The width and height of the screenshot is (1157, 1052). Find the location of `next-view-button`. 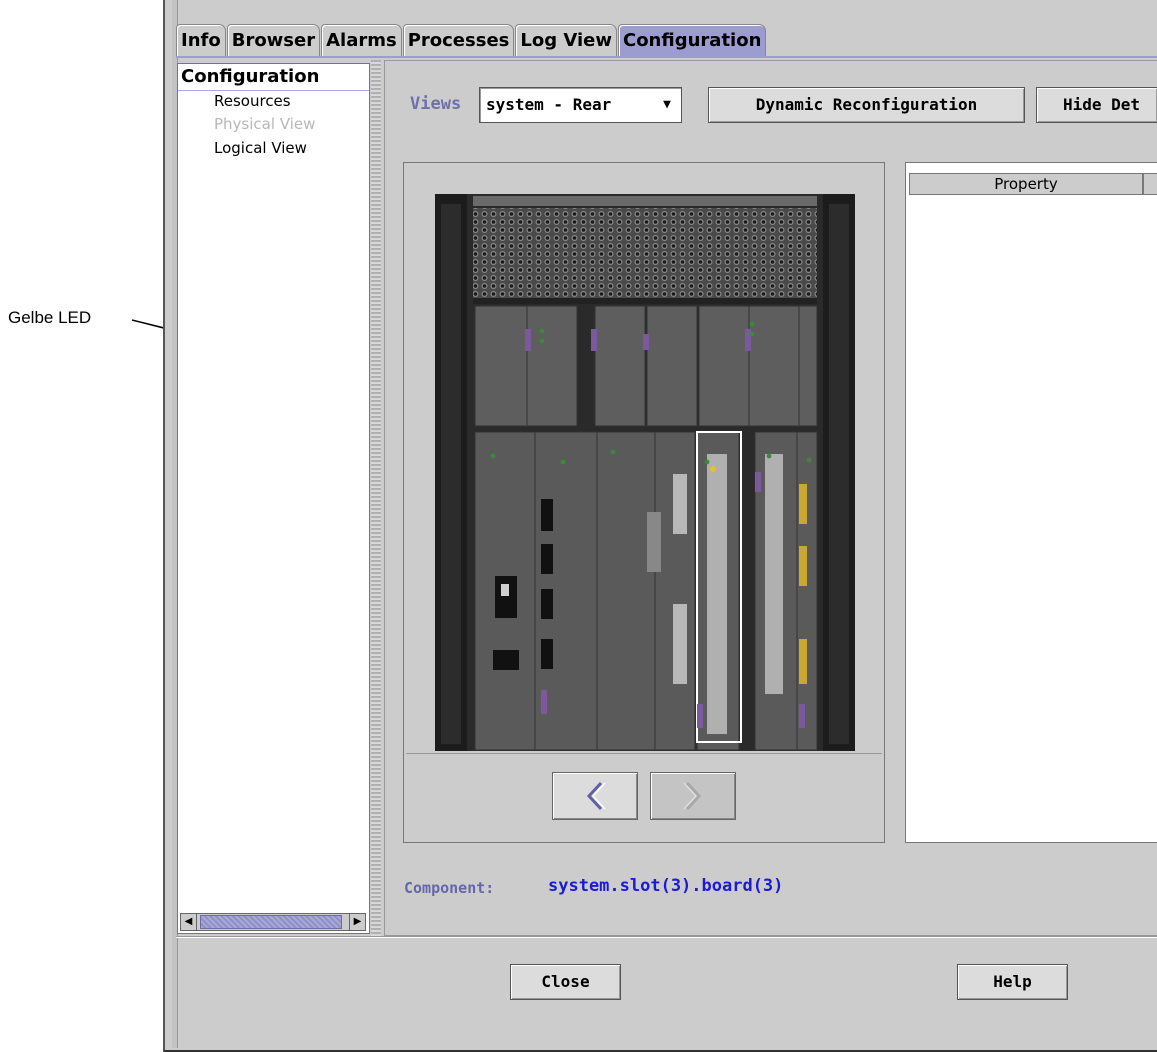

next-view-button is located at coordinates (693, 796).